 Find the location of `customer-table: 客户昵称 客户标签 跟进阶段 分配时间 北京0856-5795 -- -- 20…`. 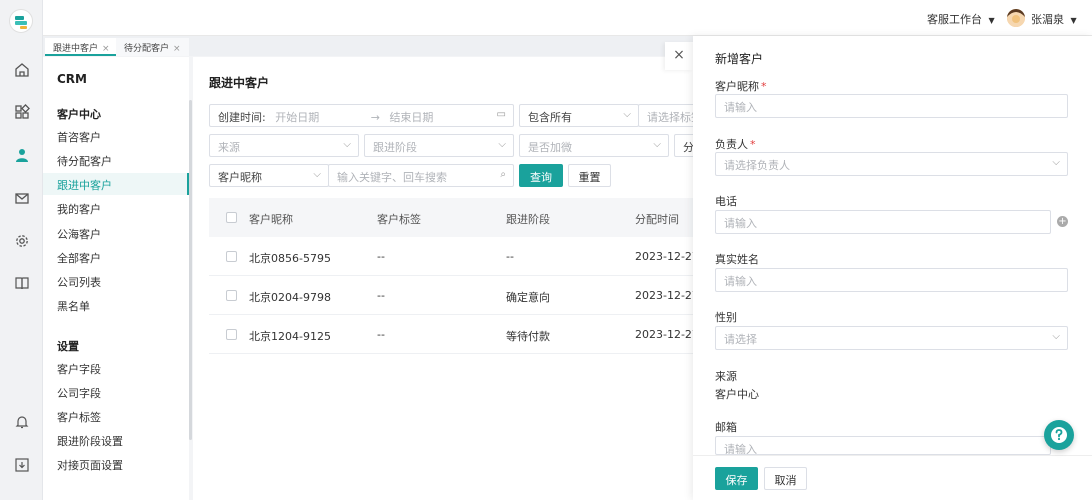

customer-table: 客户昵称 客户标签 跟进阶段 分配时间 北京0856-5795 -- -- 20… is located at coordinates (459, 276).